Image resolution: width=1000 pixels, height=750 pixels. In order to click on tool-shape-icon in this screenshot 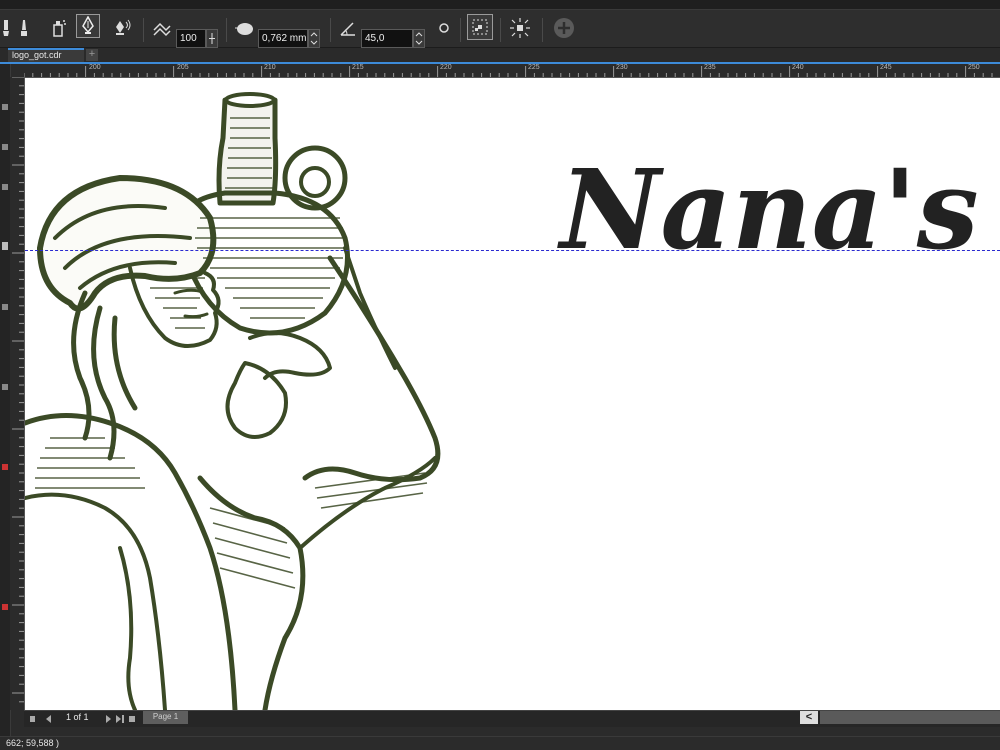, I will do `click(5, 147)`.